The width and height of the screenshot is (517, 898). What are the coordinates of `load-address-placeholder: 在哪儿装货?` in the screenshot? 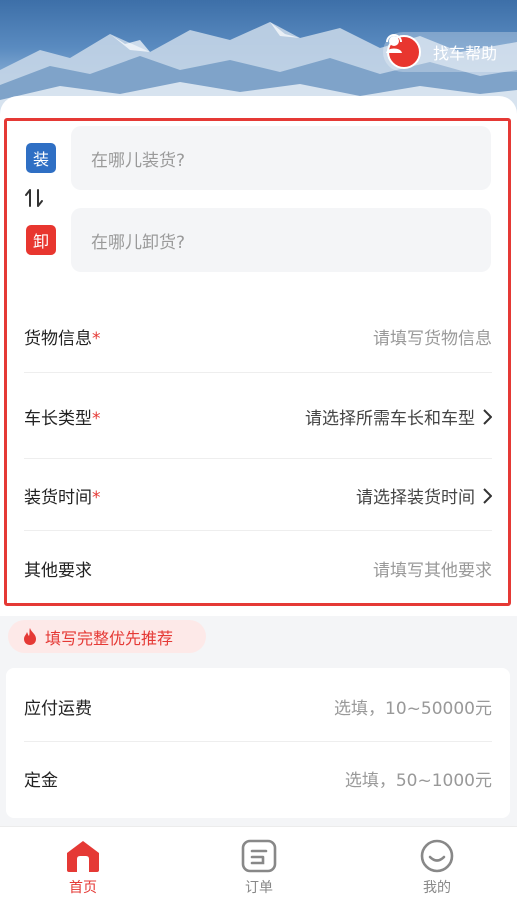 It's located at (138, 160).